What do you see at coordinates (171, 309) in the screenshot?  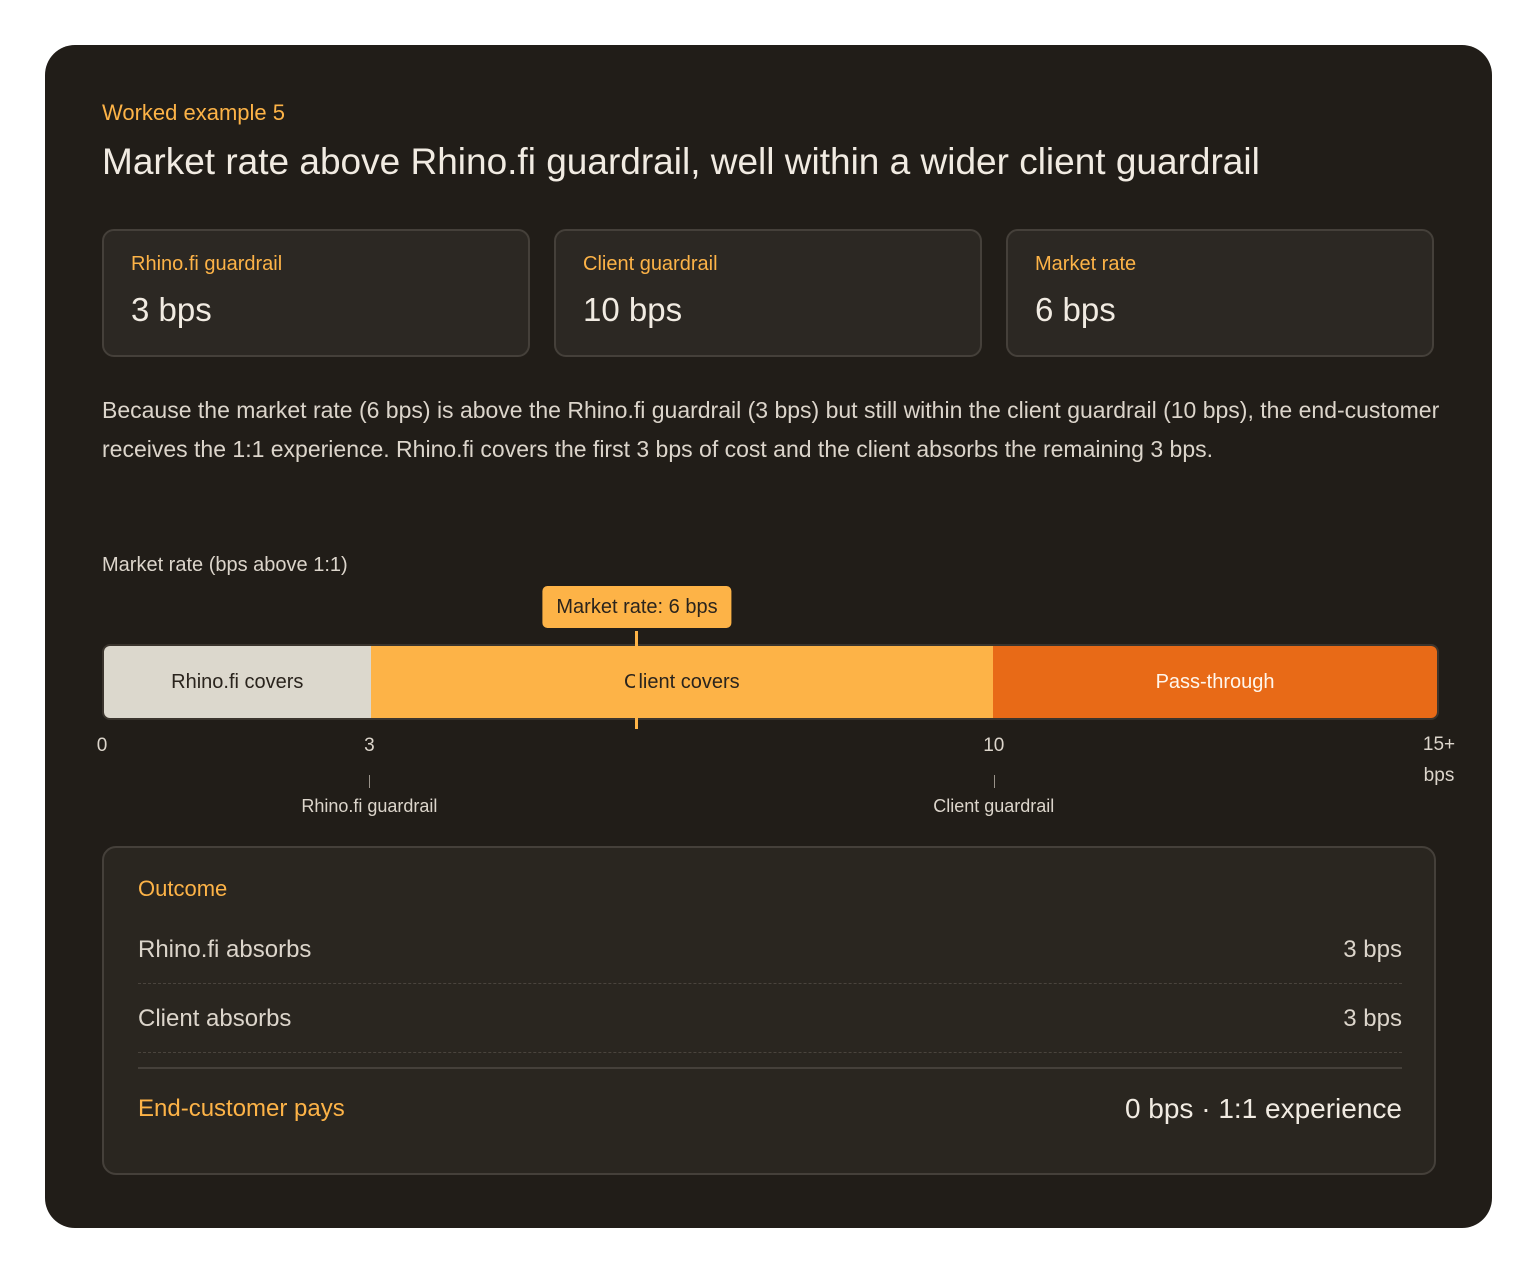 I see `stat-value: 3 bps` at bounding box center [171, 309].